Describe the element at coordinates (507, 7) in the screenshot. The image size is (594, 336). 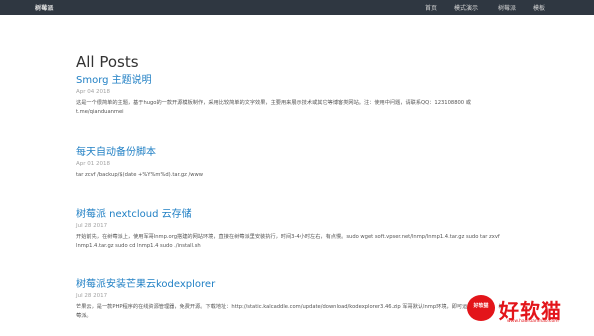
I see `nav-raspberry-pi: 树莓派` at that location.